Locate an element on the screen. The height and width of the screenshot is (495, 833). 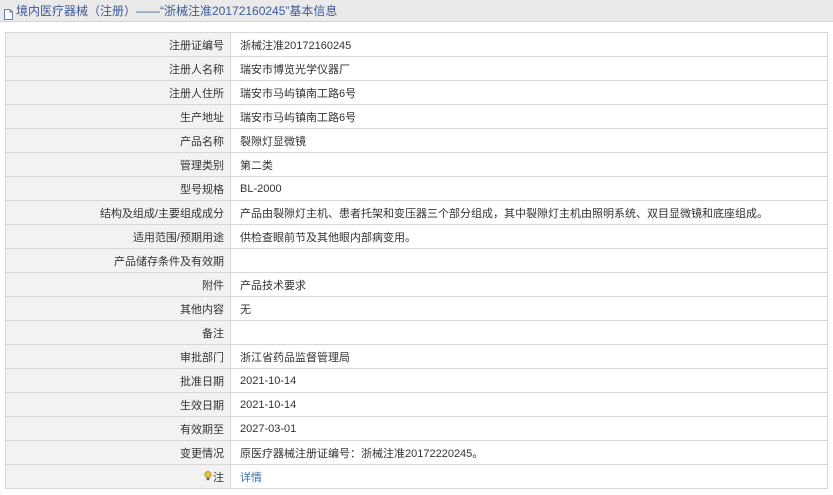
table-row: 产品储存条件及有效期 is located at coordinates (416, 260).